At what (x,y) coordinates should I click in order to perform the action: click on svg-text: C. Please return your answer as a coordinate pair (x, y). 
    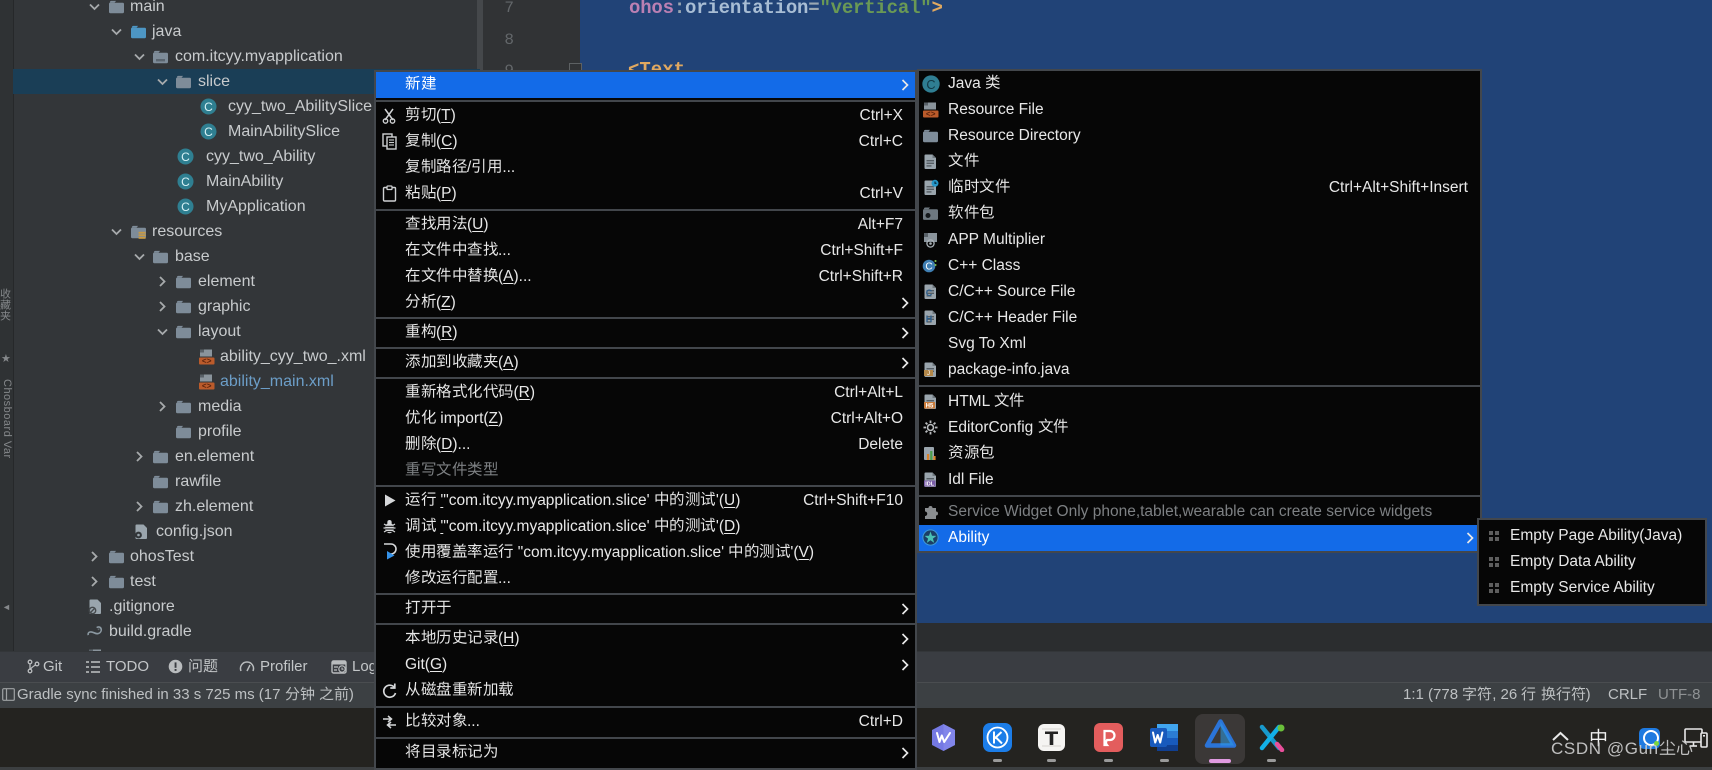
    Looking at the image, I should click on (930, 85).